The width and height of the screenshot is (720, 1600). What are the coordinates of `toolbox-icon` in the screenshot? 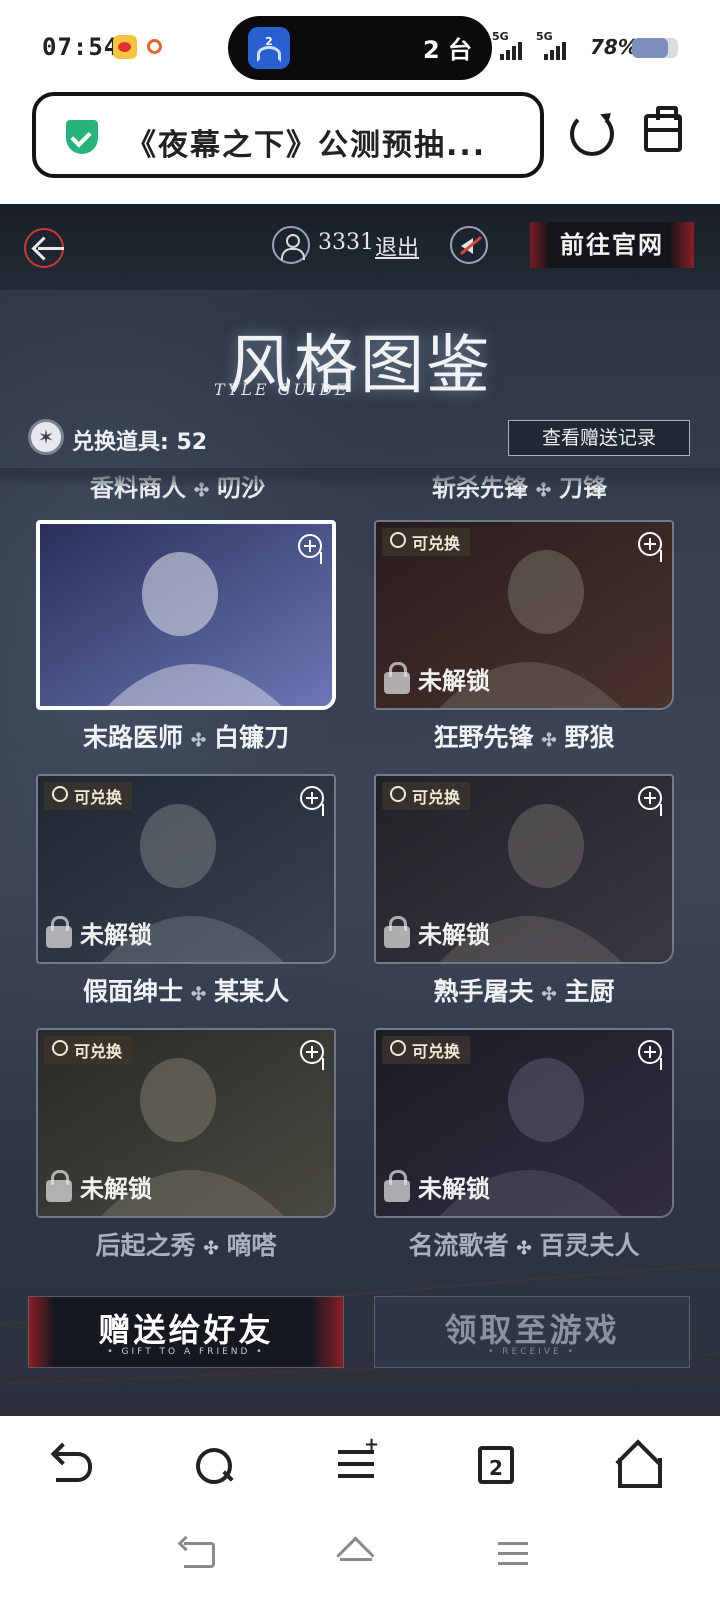 It's located at (663, 129).